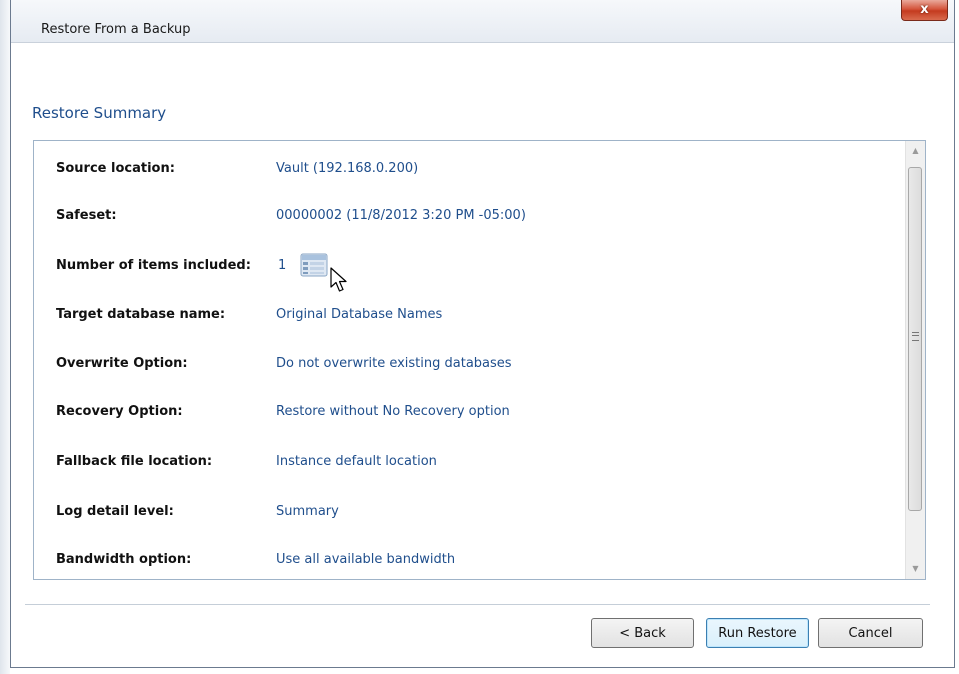 This screenshot has height=674, width=959. What do you see at coordinates (141, 314) in the screenshot?
I see `row-label: Target database name:` at bounding box center [141, 314].